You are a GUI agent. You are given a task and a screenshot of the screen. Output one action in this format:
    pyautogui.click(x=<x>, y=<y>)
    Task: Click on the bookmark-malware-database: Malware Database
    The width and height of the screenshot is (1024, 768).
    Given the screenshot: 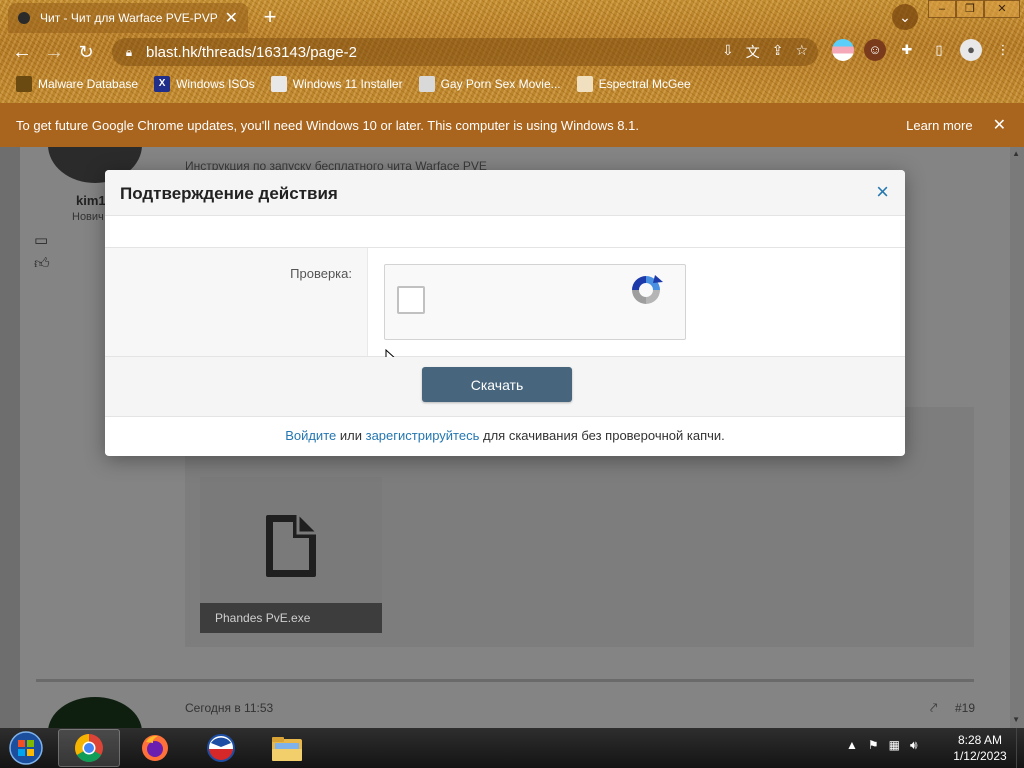 What is the action you would take?
    pyautogui.click(x=77, y=84)
    